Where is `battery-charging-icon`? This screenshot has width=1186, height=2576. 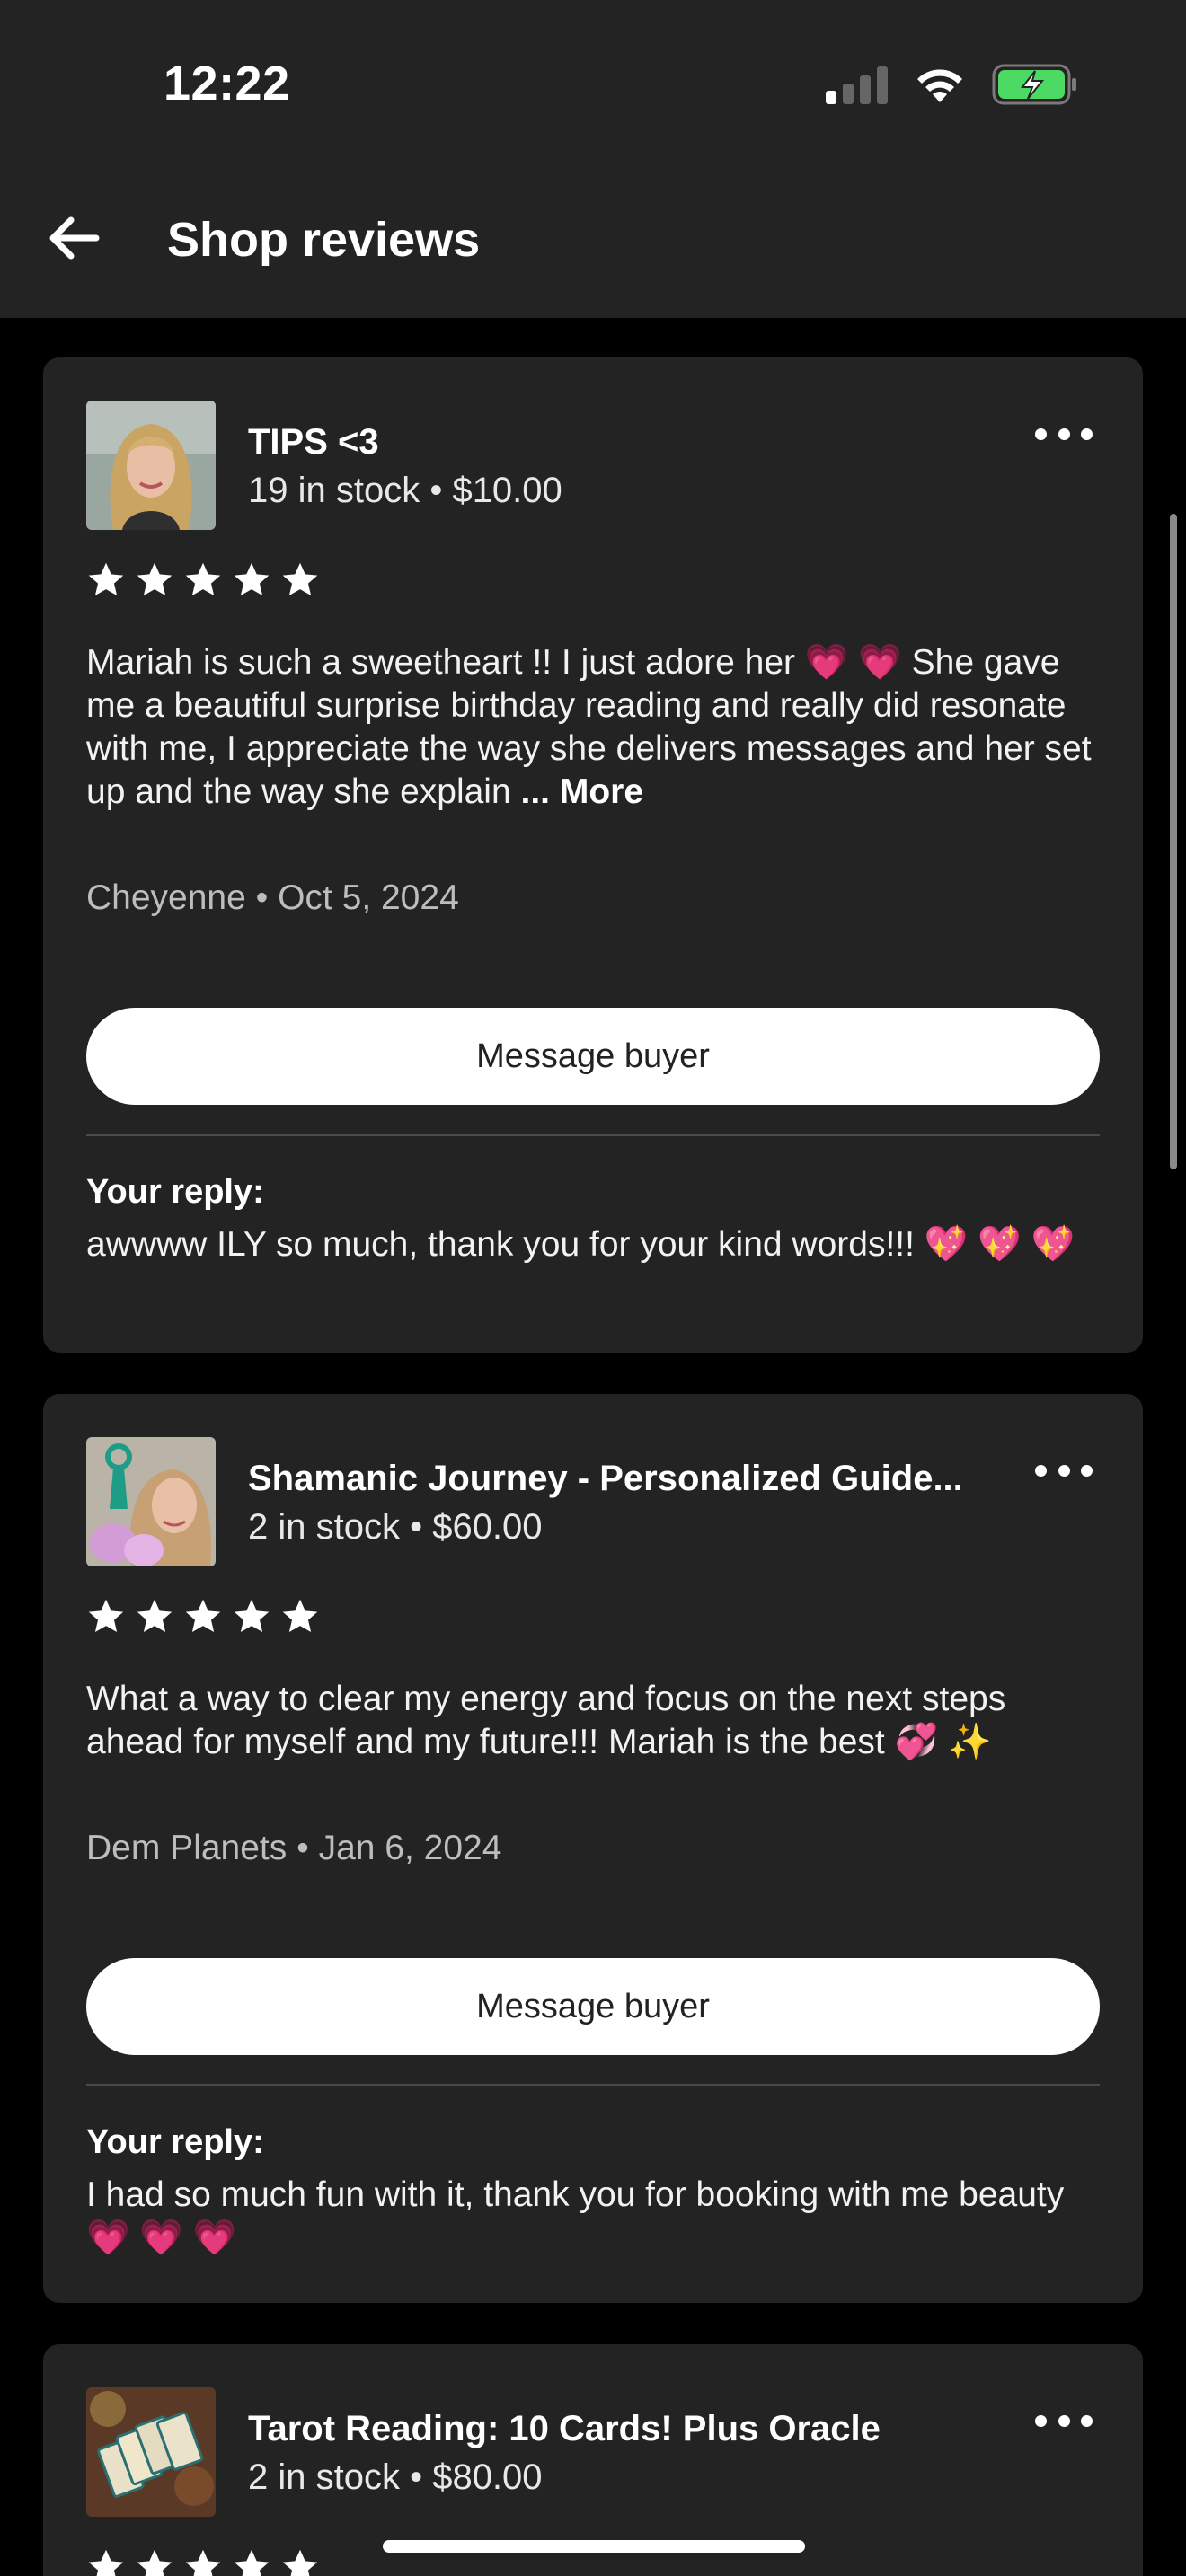
battery-charging-icon is located at coordinates (1034, 84).